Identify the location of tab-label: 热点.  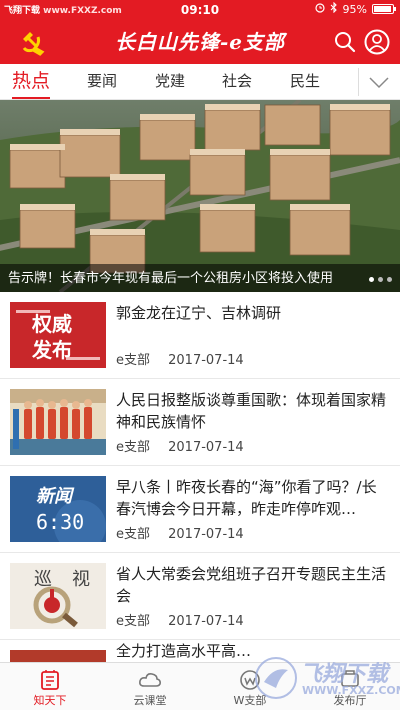
(31, 81).